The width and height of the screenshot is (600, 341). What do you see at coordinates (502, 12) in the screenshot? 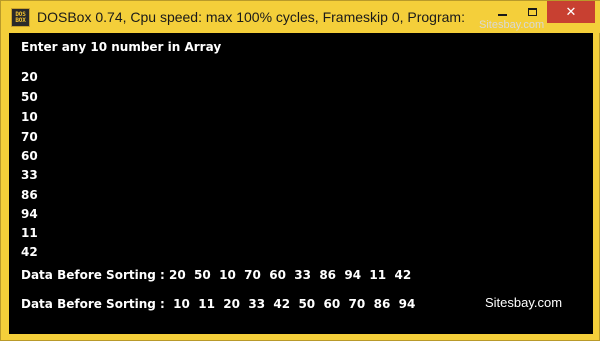
I see `minimize-button` at bounding box center [502, 12].